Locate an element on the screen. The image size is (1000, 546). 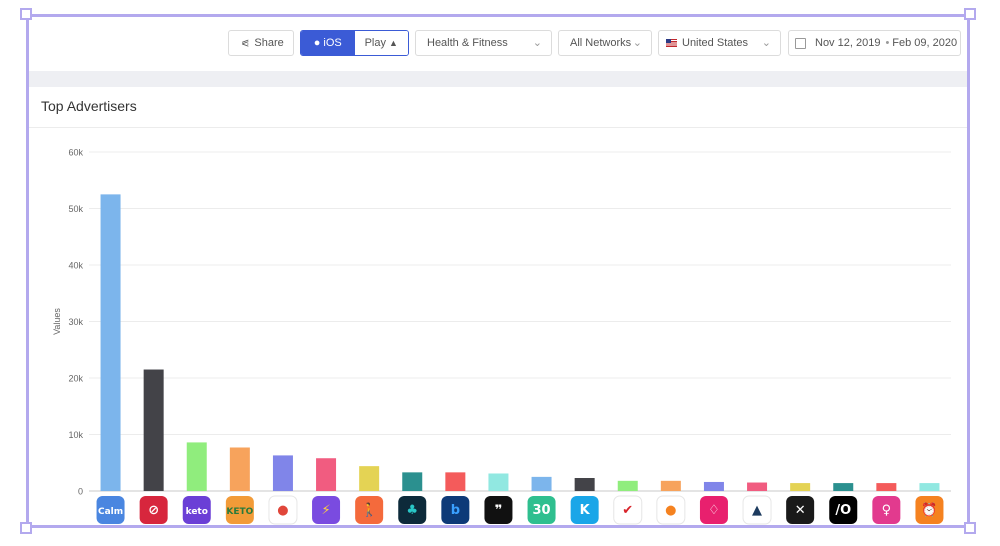
red-check-icon: ✔ is located at coordinates (628, 510).